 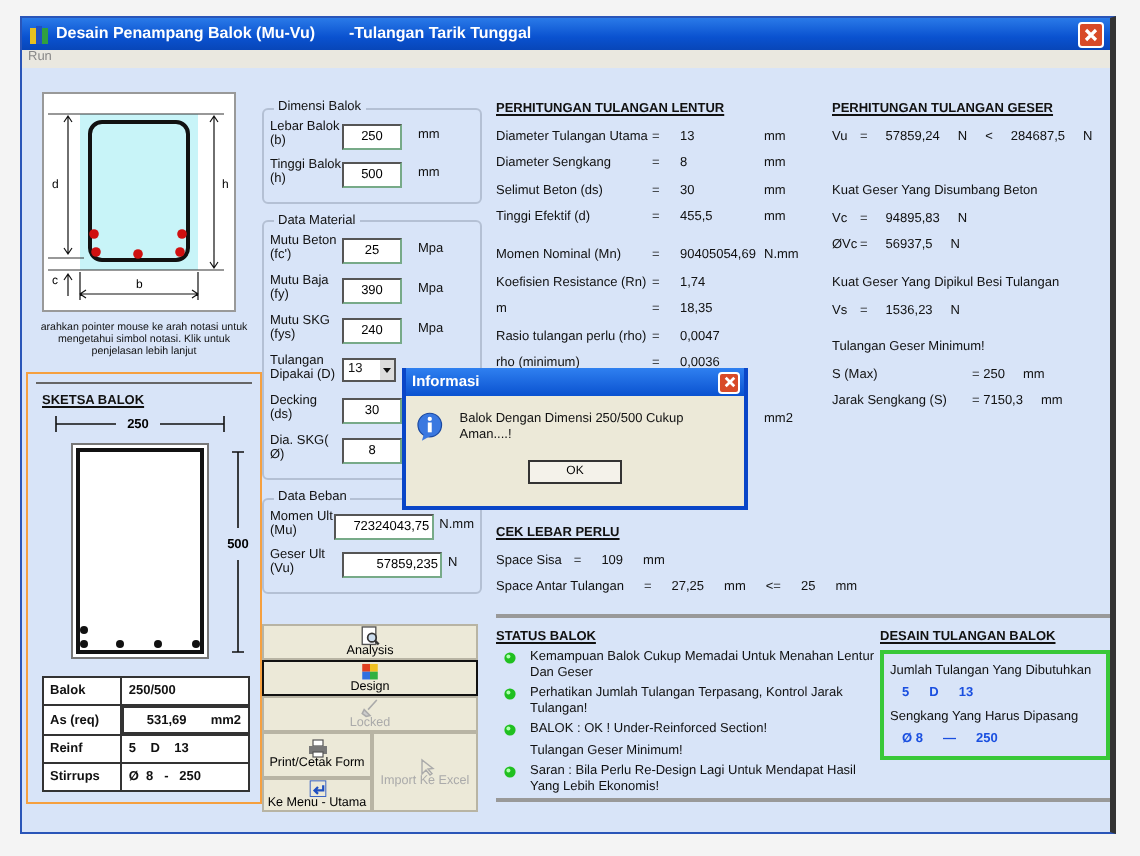 What do you see at coordinates (370, 672) in the screenshot?
I see `color-squares-icon` at bounding box center [370, 672].